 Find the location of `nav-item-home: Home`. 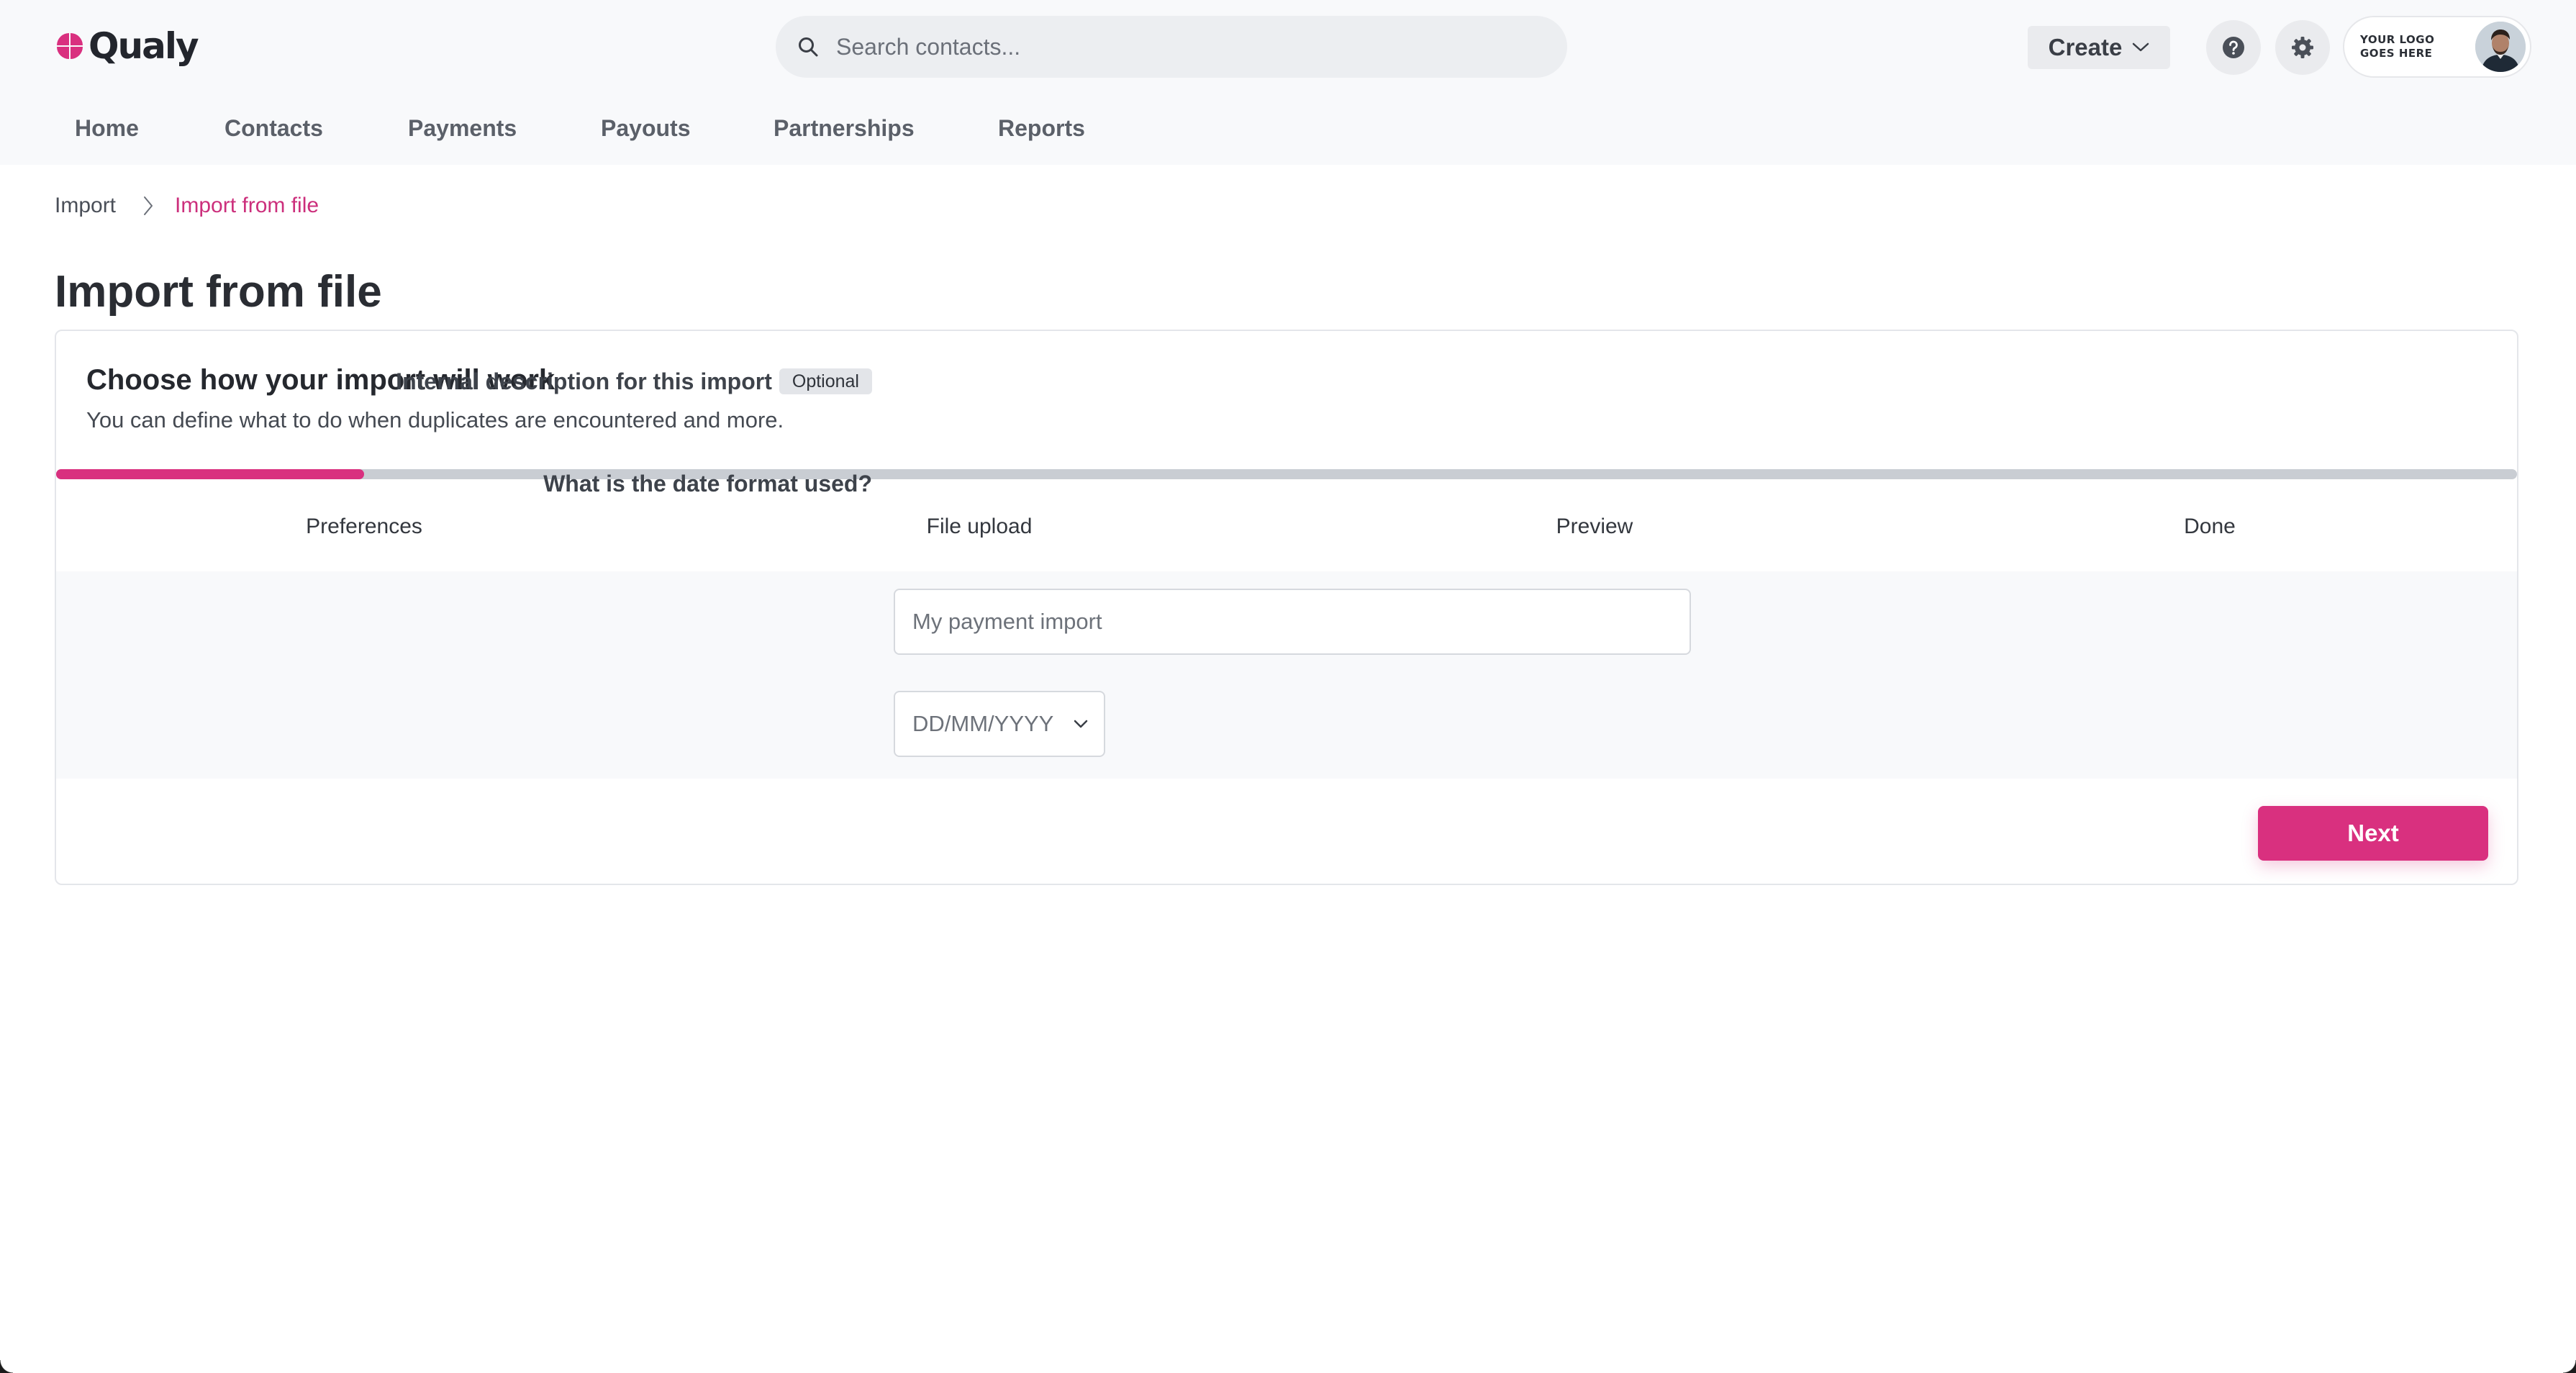

nav-item-home: Home is located at coordinates (107, 128).